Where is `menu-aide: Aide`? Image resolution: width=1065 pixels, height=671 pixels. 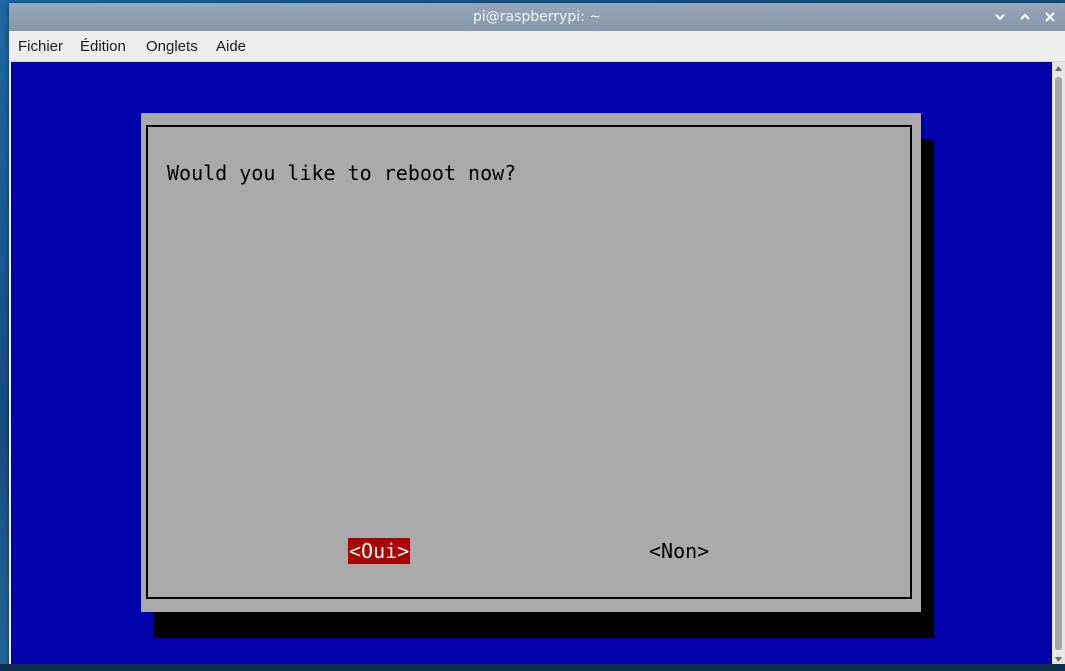
menu-aide: Aide is located at coordinates (231, 46).